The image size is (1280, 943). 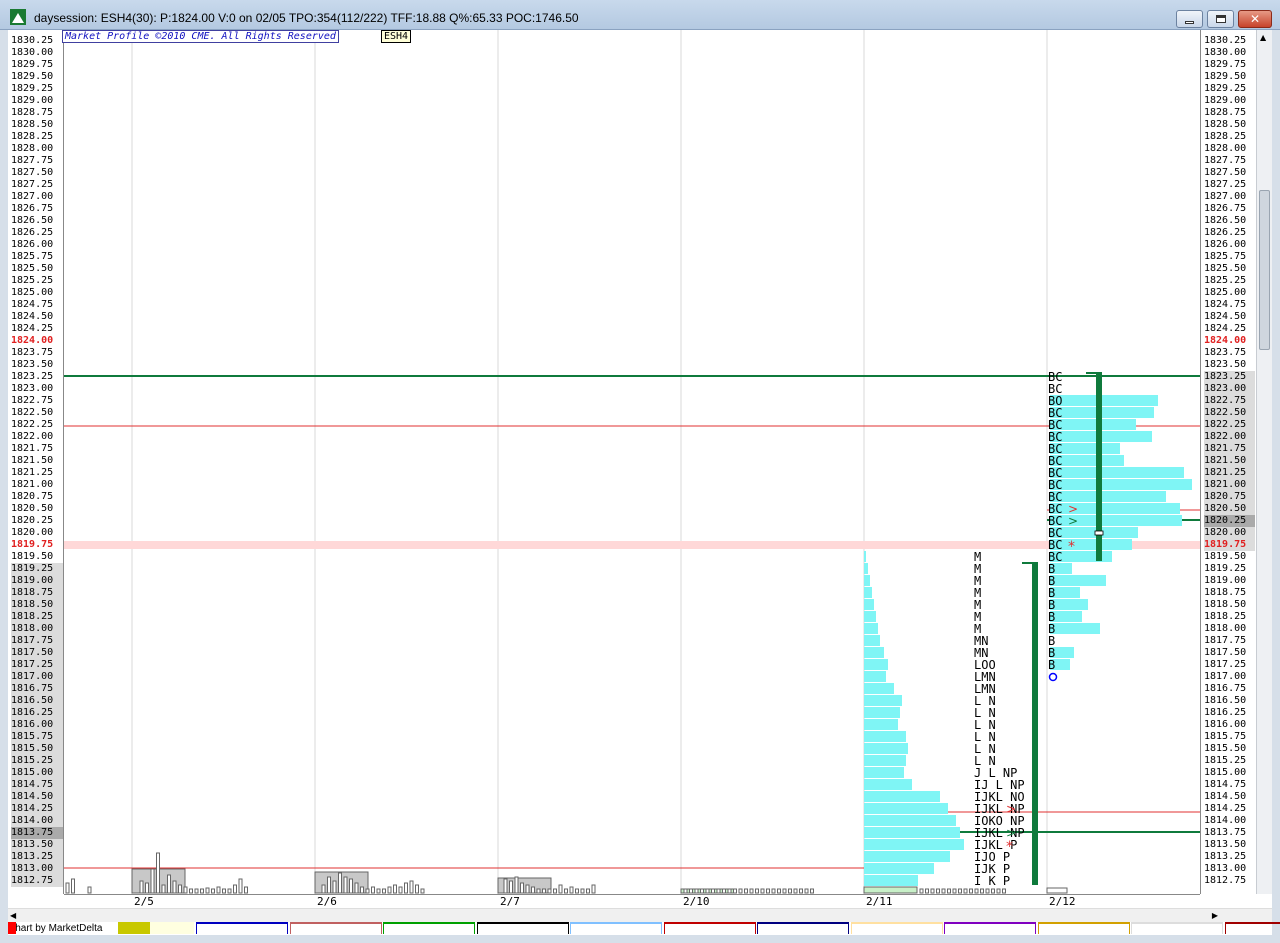 What do you see at coordinates (1225, 232) in the screenshot?
I see `price-tick-label: 1826.25` at bounding box center [1225, 232].